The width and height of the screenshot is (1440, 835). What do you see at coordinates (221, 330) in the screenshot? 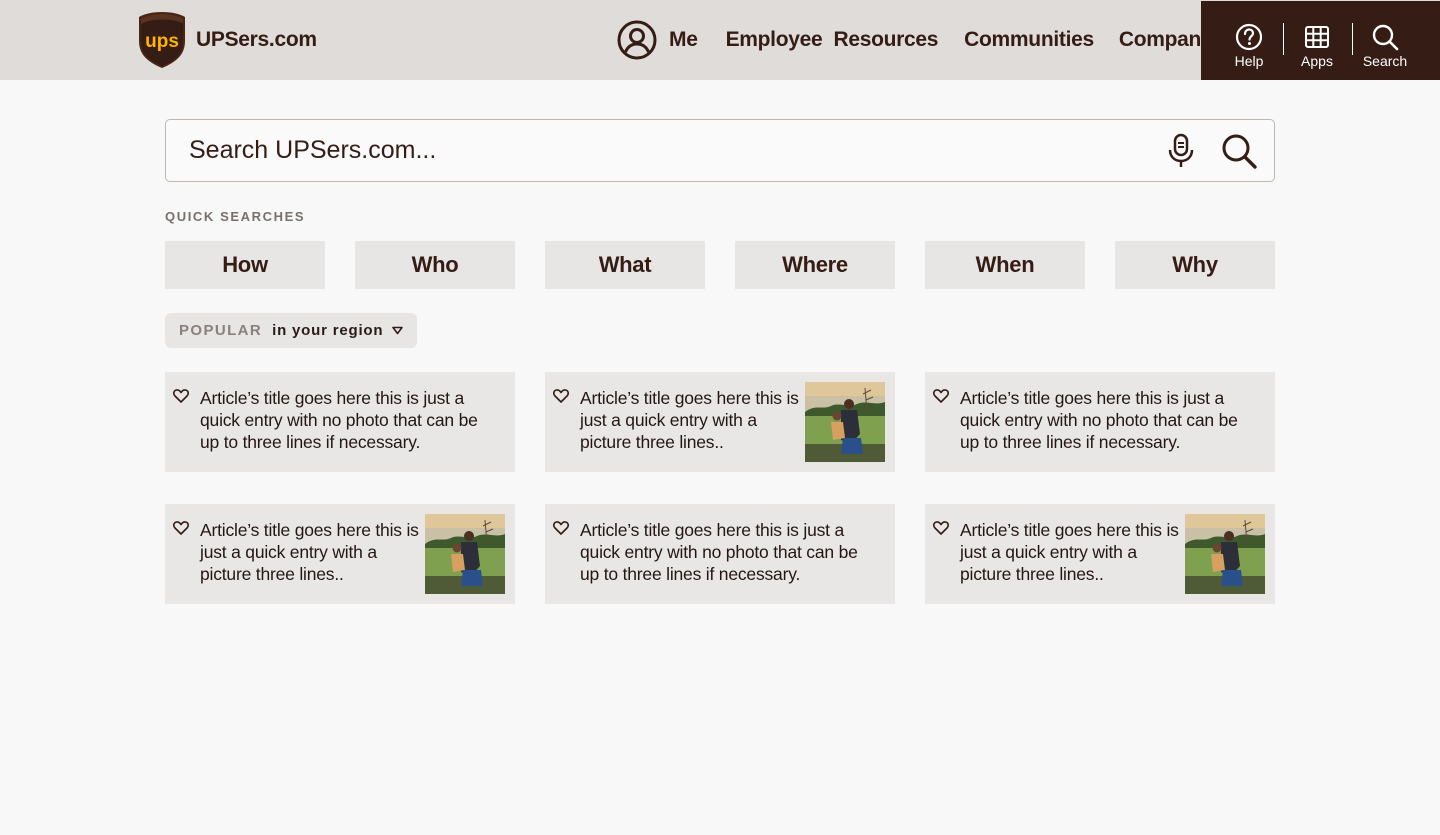
I see `popular-label: POPULAR` at bounding box center [221, 330].